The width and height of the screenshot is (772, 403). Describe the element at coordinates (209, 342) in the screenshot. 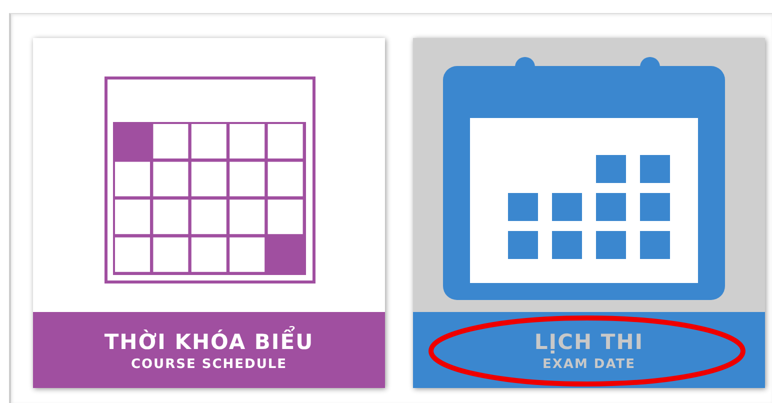

I see `tile-title: THỜI KHÓA BIỂU` at that location.